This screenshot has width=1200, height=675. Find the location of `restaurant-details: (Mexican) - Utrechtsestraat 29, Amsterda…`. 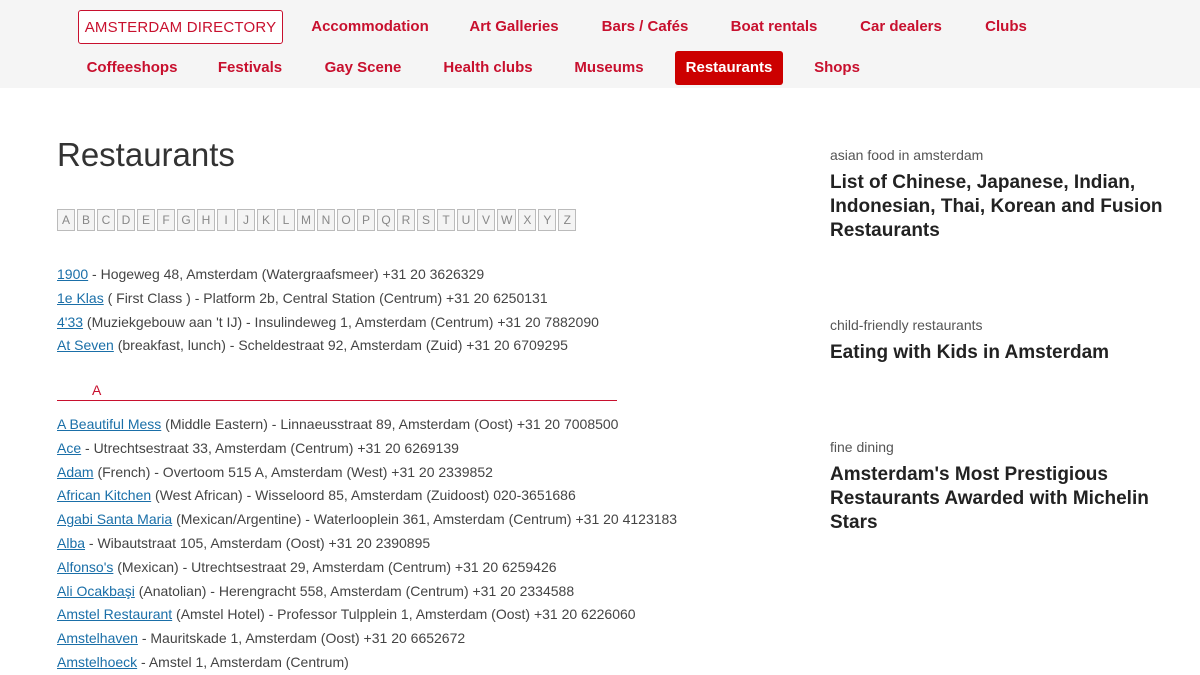

restaurant-details: (Mexican) - Utrechtsestraat 29, Amsterda… is located at coordinates (335, 566).